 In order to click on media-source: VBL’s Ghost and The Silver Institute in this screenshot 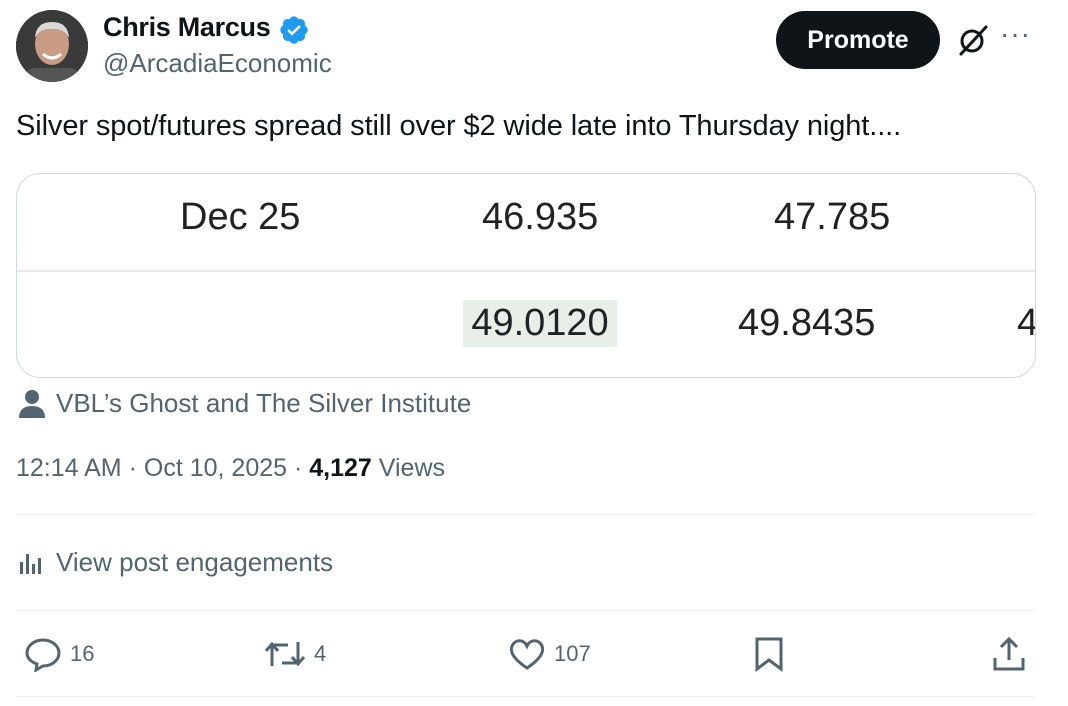, I will do `click(244, 403)`.